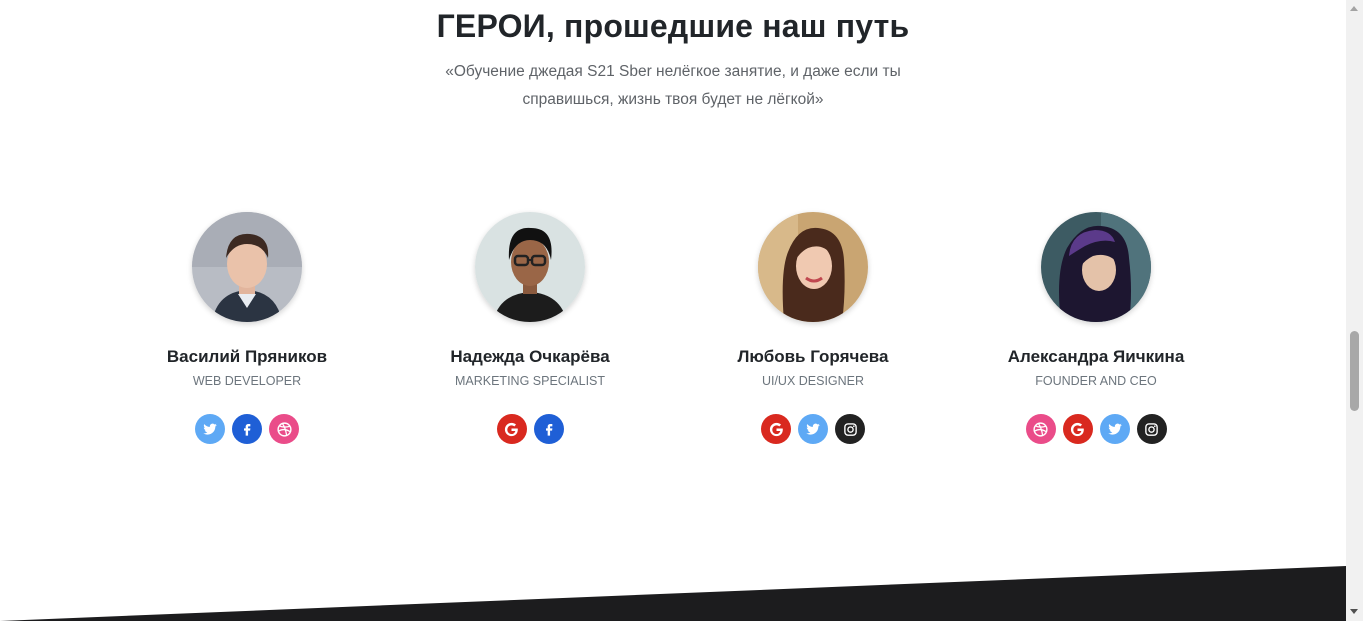 The height and width of the screenshot is (621, 1363). I want to click on member-name: Надежда Очкарёва, so click(530, 356).